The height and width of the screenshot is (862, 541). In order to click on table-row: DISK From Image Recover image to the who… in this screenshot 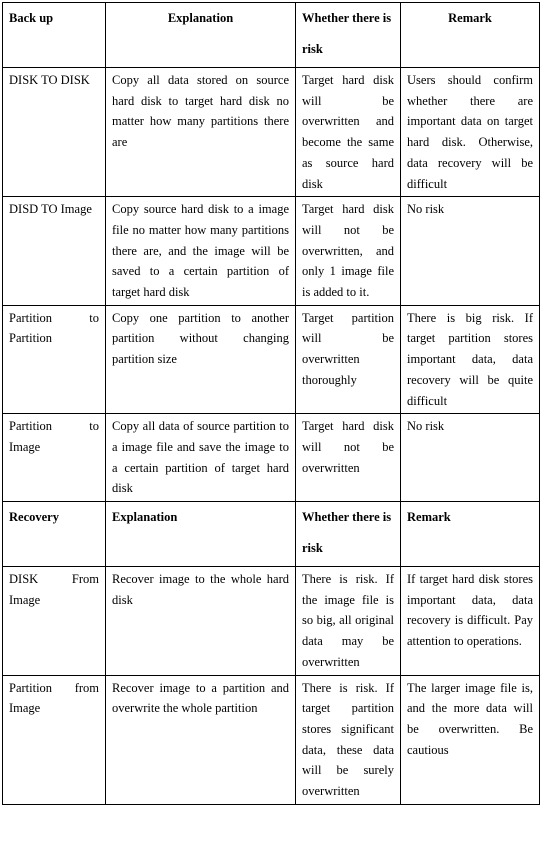, I will do `click(271, 621)`.